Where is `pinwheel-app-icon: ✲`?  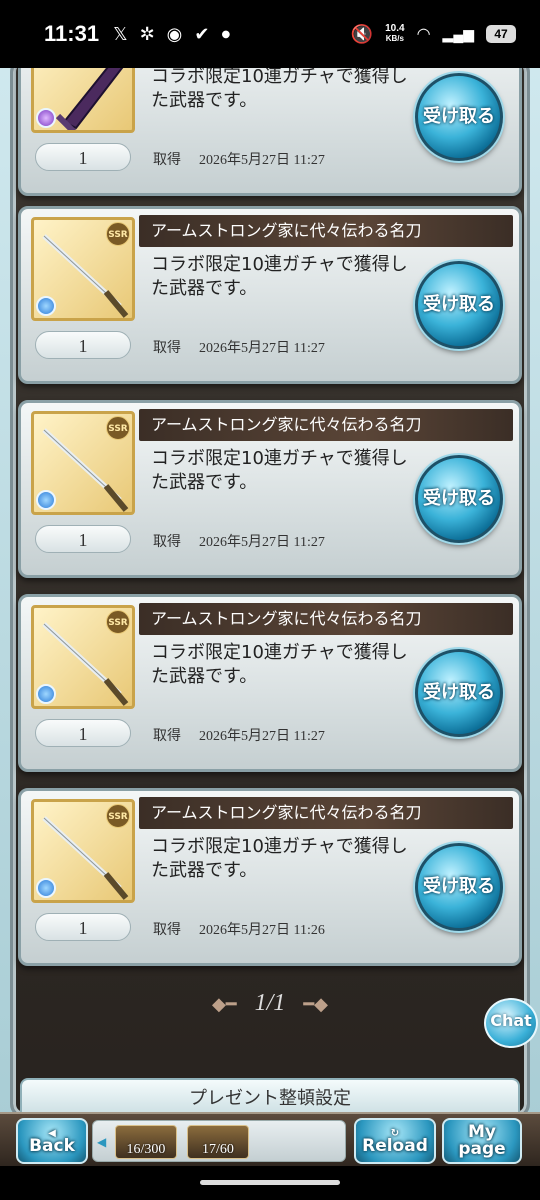
pinwheel-app-icon: ✲ is located at coordinates (147, 34).